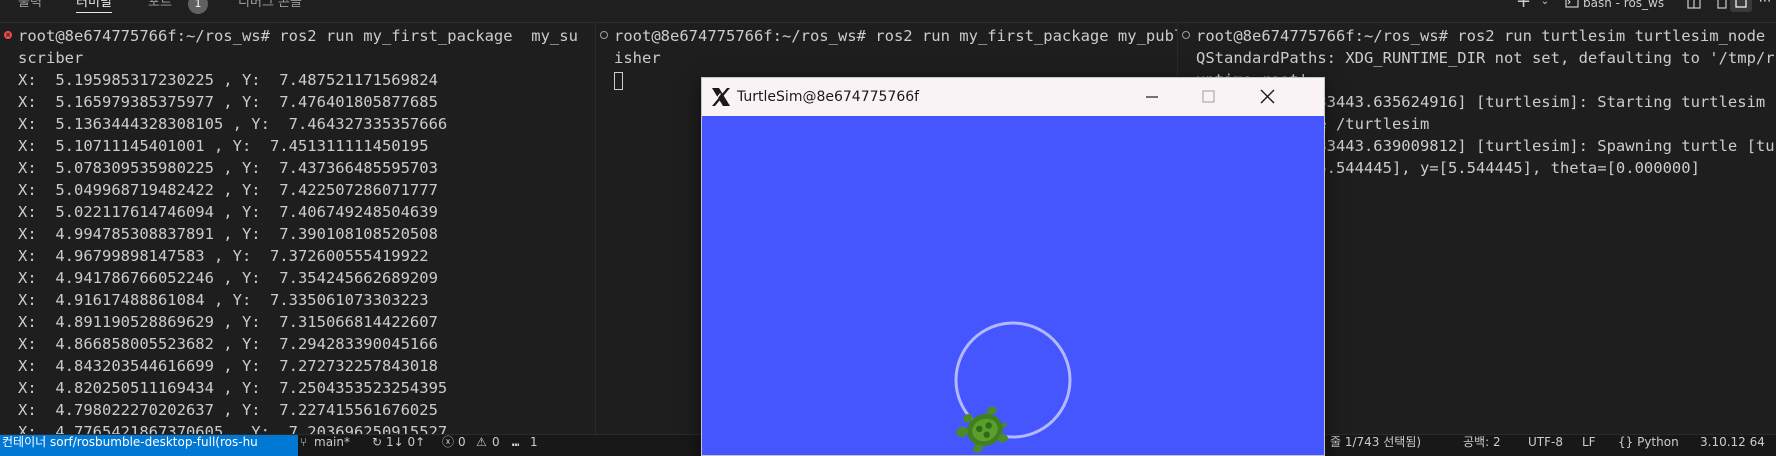 This screenshot has height=456, width=1776. I want to click on encoding: UTF-8, so click(1545, 442).